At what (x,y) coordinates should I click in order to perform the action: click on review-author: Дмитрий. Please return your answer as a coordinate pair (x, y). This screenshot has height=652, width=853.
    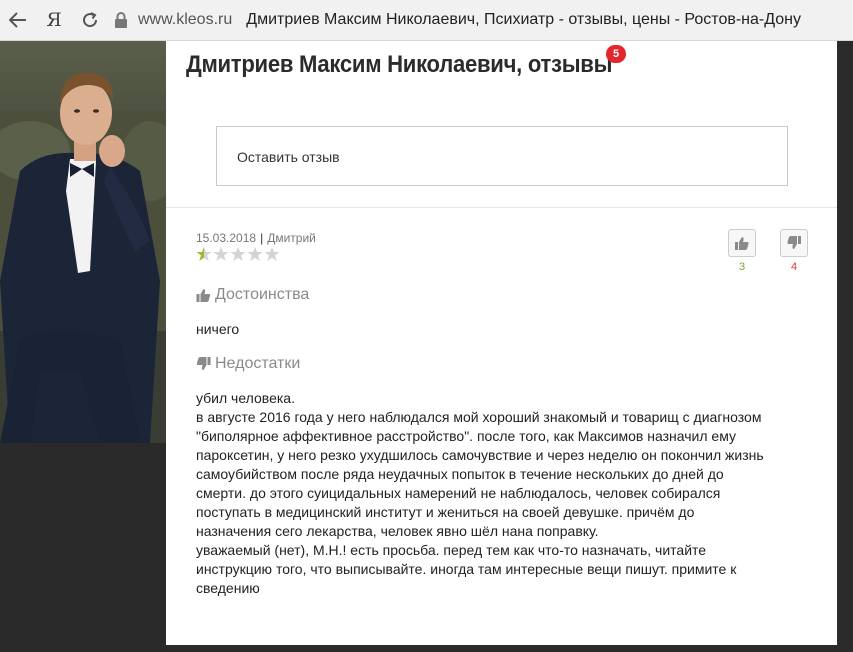
    Looking at the image, I should click on (291, 238).